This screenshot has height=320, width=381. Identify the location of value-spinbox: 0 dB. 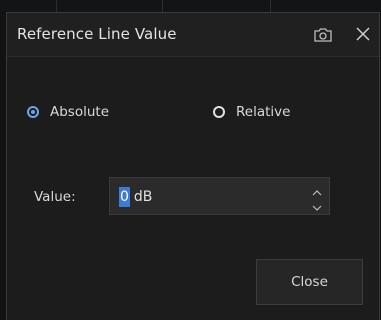
(219, 196).